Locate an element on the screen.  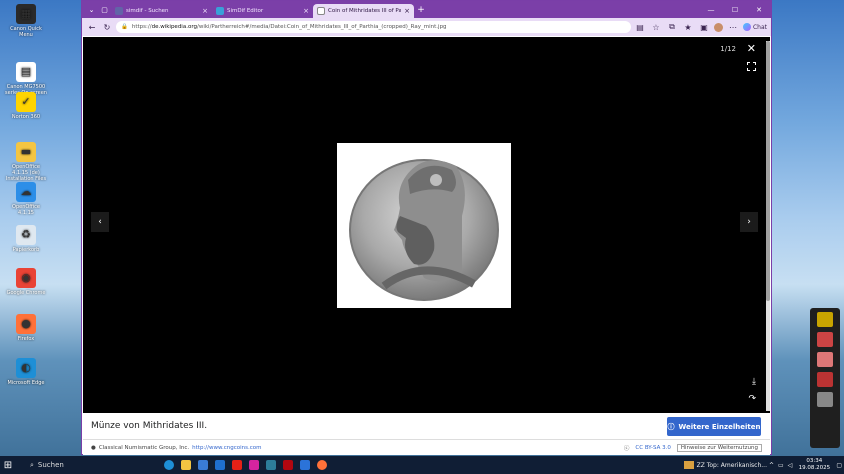
new-tab-button: + is located at coordinates (421, 10).